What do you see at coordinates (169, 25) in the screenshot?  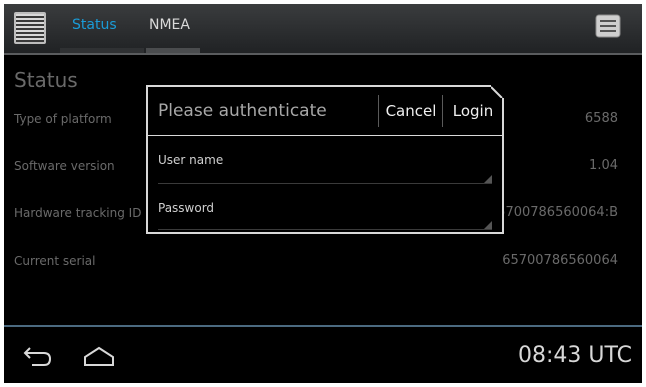 I see `tab-nmea: NMEA` at bounding box center [169, 25].